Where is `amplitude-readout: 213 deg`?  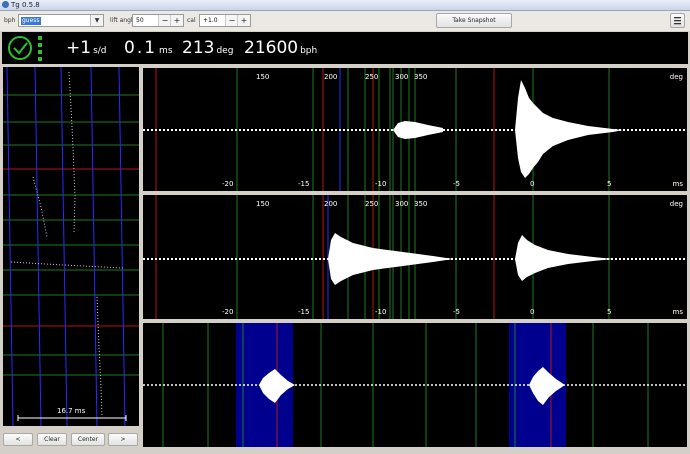
amplitude-readout: 213 deg is located at coordinates (207, 48).